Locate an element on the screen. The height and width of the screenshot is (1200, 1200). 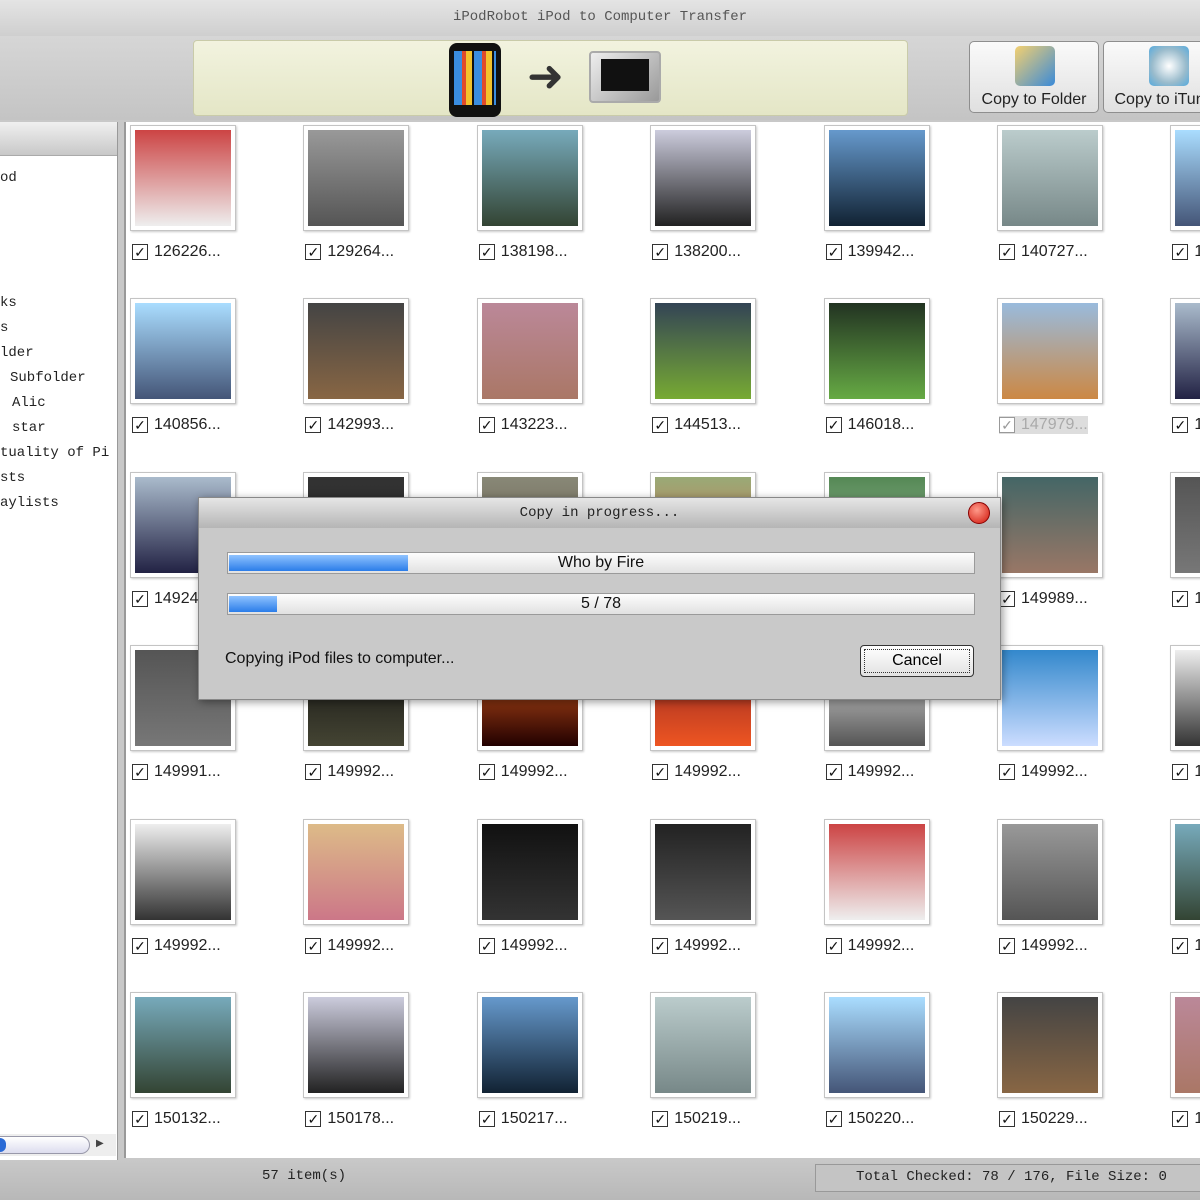
tree-item: od is located at coordinates (8, 178).